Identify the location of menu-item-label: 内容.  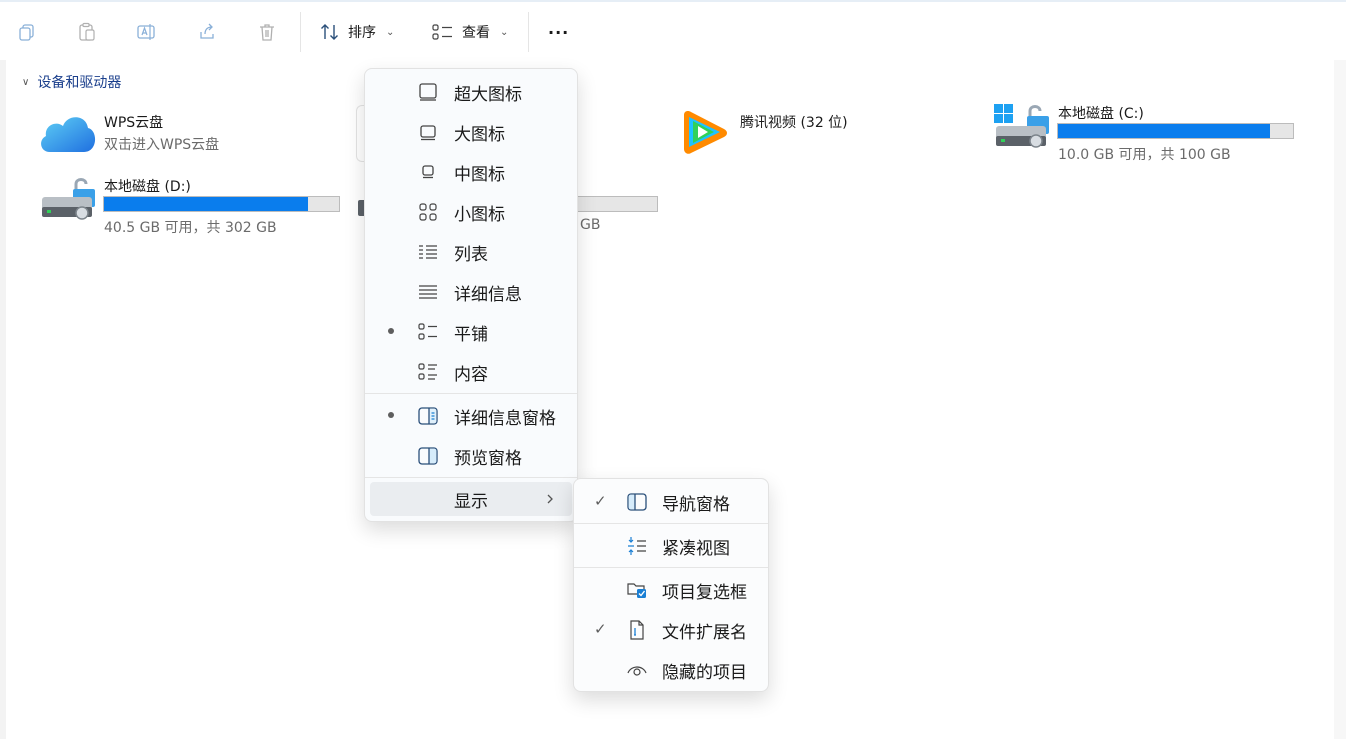
(471, 374).